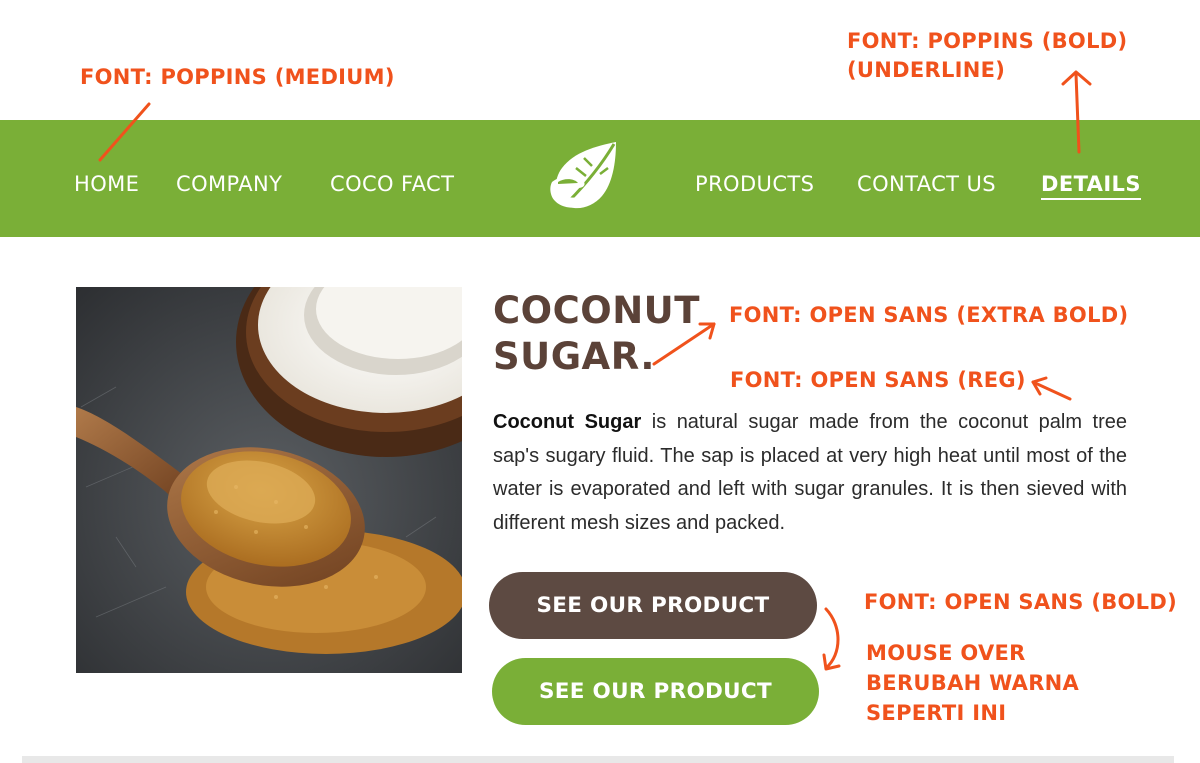 The image size is (1200, 763). What do you see at coordinates (1091, 185) in the screenshot?
I see `nav-details-link: DETAILS` at bounding box center [1091, 185].